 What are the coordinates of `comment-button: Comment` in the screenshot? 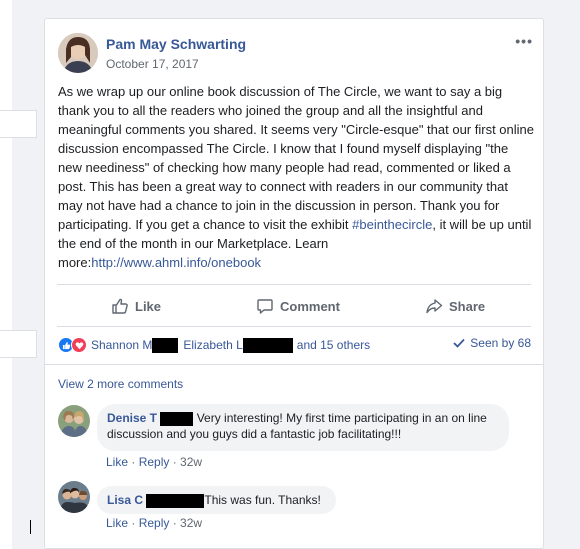 It's located at (298, 306).